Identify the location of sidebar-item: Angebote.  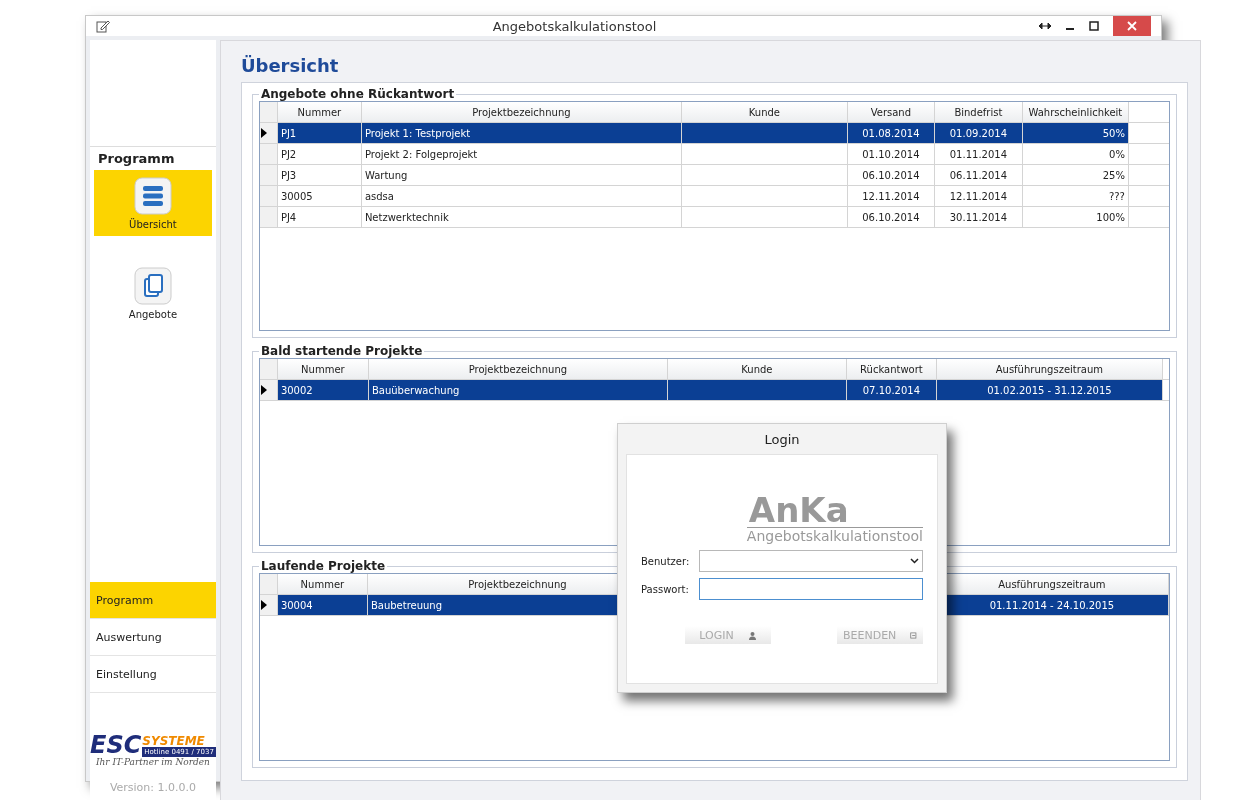
(153, 293).